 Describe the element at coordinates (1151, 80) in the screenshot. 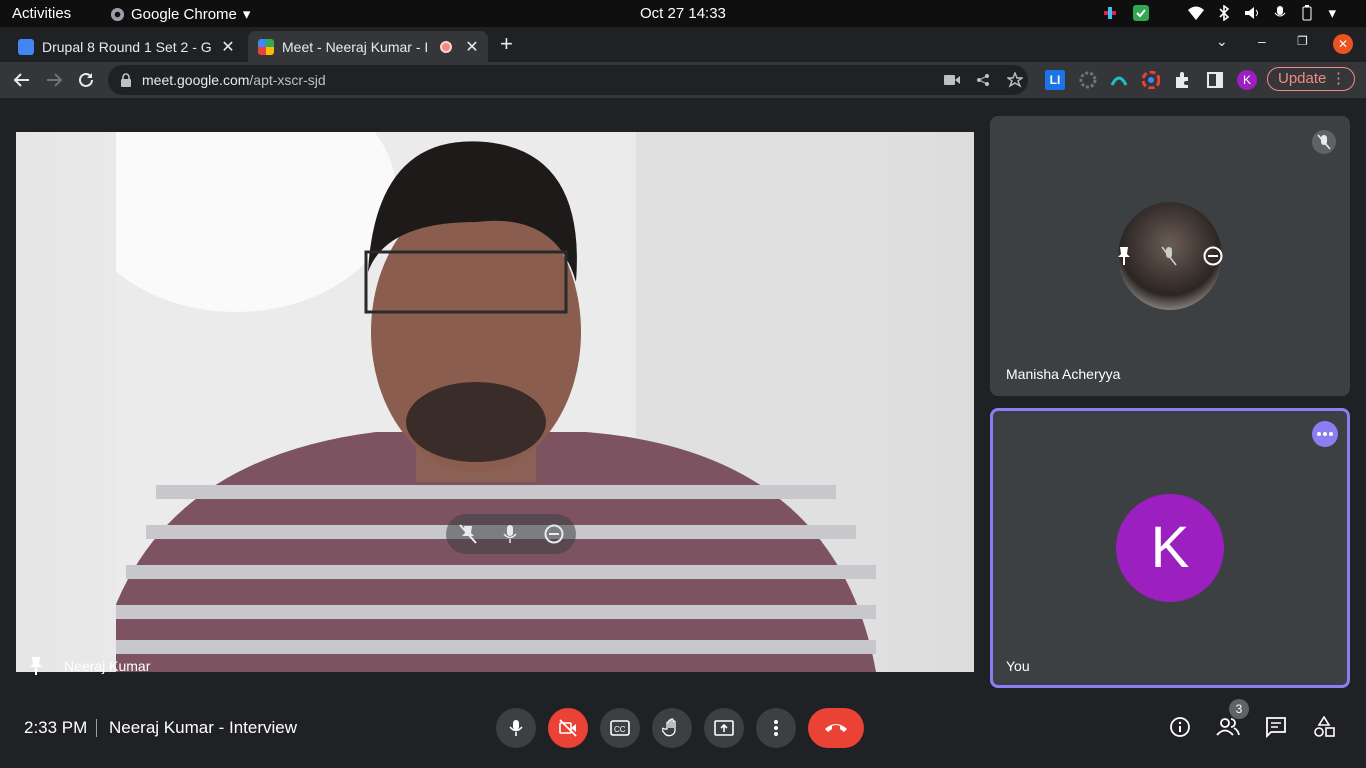

I see `color-wheel-icon` at that location.